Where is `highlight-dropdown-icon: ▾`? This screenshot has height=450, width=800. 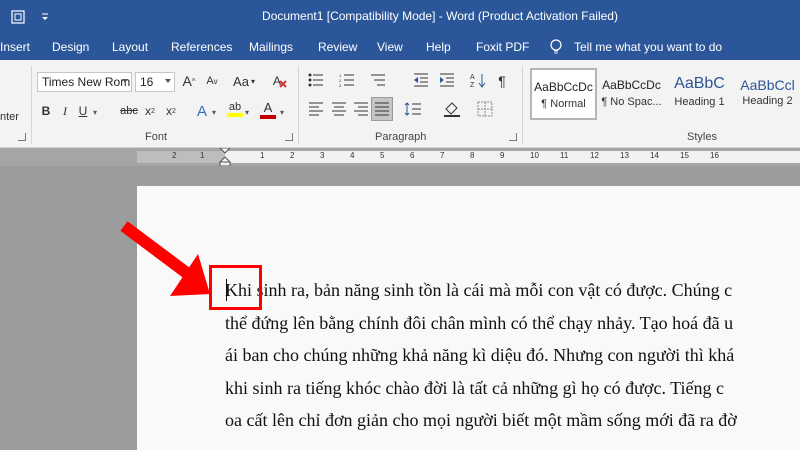 highlight-dropdown-icon: ▾ is located at coordinates (247, 112).